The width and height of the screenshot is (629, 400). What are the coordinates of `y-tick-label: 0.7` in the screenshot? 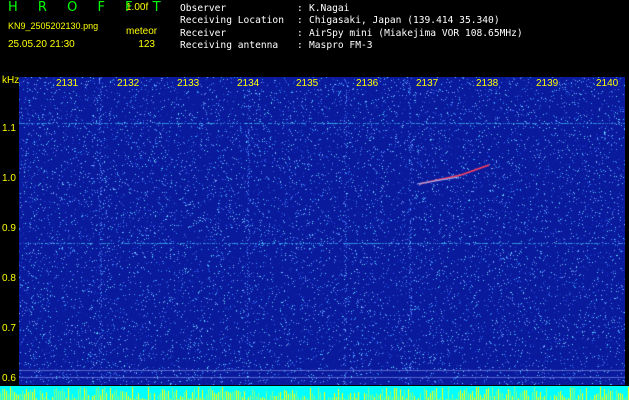 It's located at (9, 328).